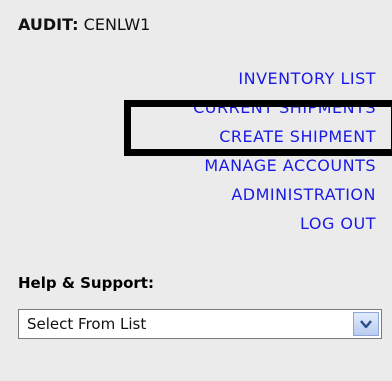  Describe the element at coordinates (87, 324) in the screenshot. I see `select-value: Select From List` at that location.